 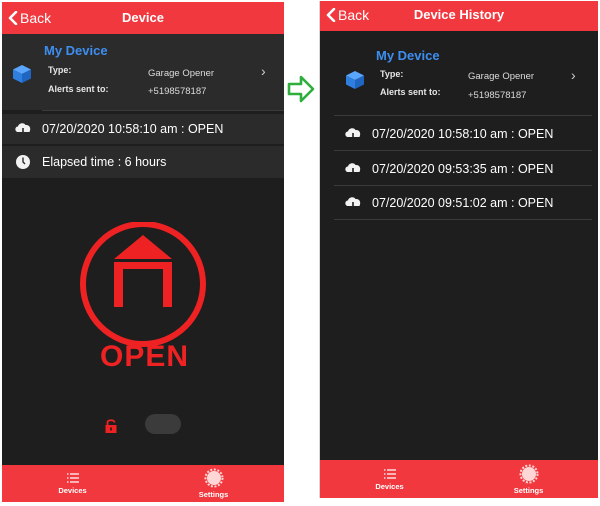 I want to click on history-entry-text: 07/20/2020 09:51:02 am : OPEN, so click(x=463, y=202).